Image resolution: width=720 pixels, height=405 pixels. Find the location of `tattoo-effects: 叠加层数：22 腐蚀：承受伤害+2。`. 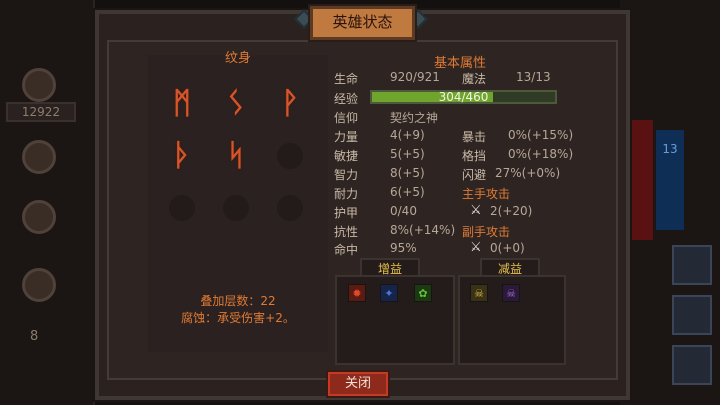

tattoo-effects: 叠加层数：22 腐蚀：承受伤害+2。 is located at coordinates (238, 307).